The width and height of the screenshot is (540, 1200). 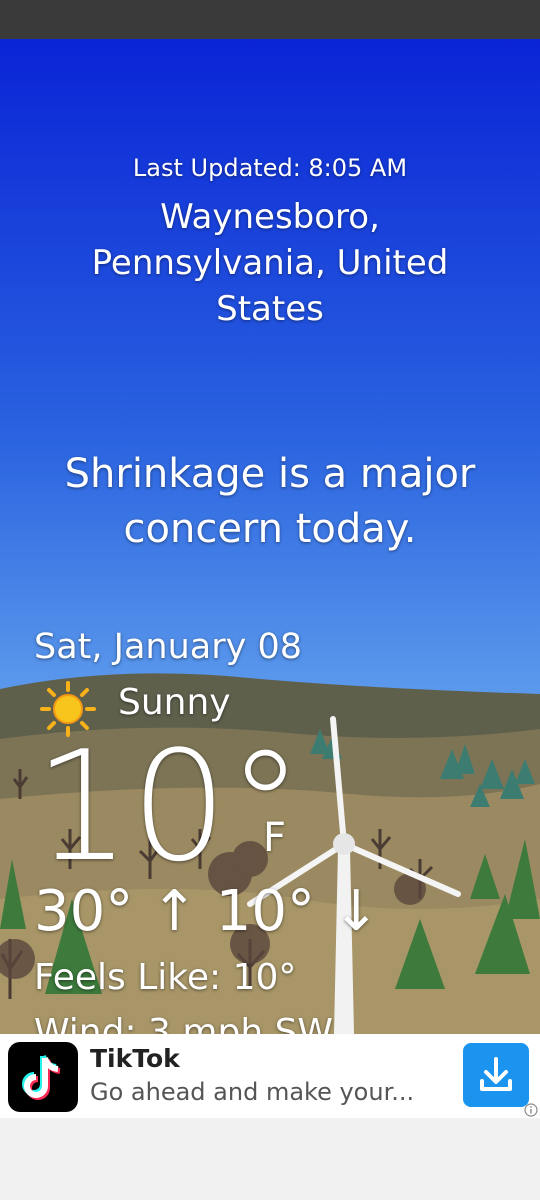 What do you see at coordinates (184, 1023) in the screenshot?
I see `wind-speed: Wind: 3 mph SW` at bounding box center [184, 1023].